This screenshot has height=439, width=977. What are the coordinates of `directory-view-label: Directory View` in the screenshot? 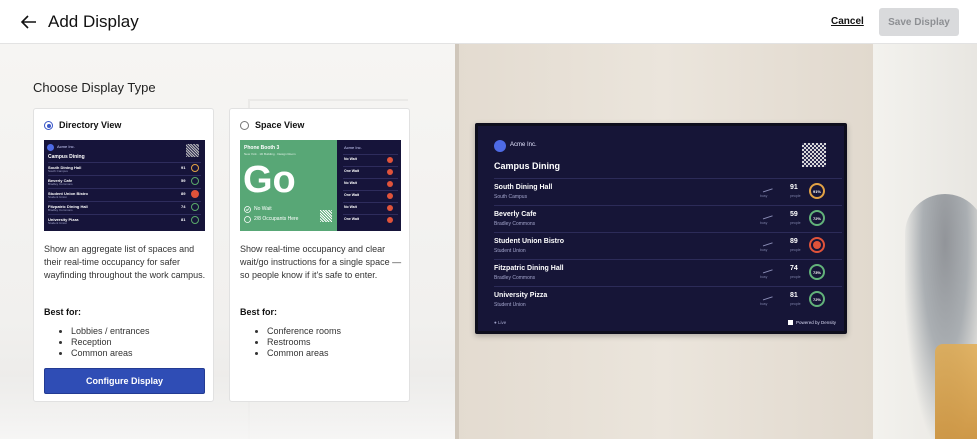 It's located at (90, 125).